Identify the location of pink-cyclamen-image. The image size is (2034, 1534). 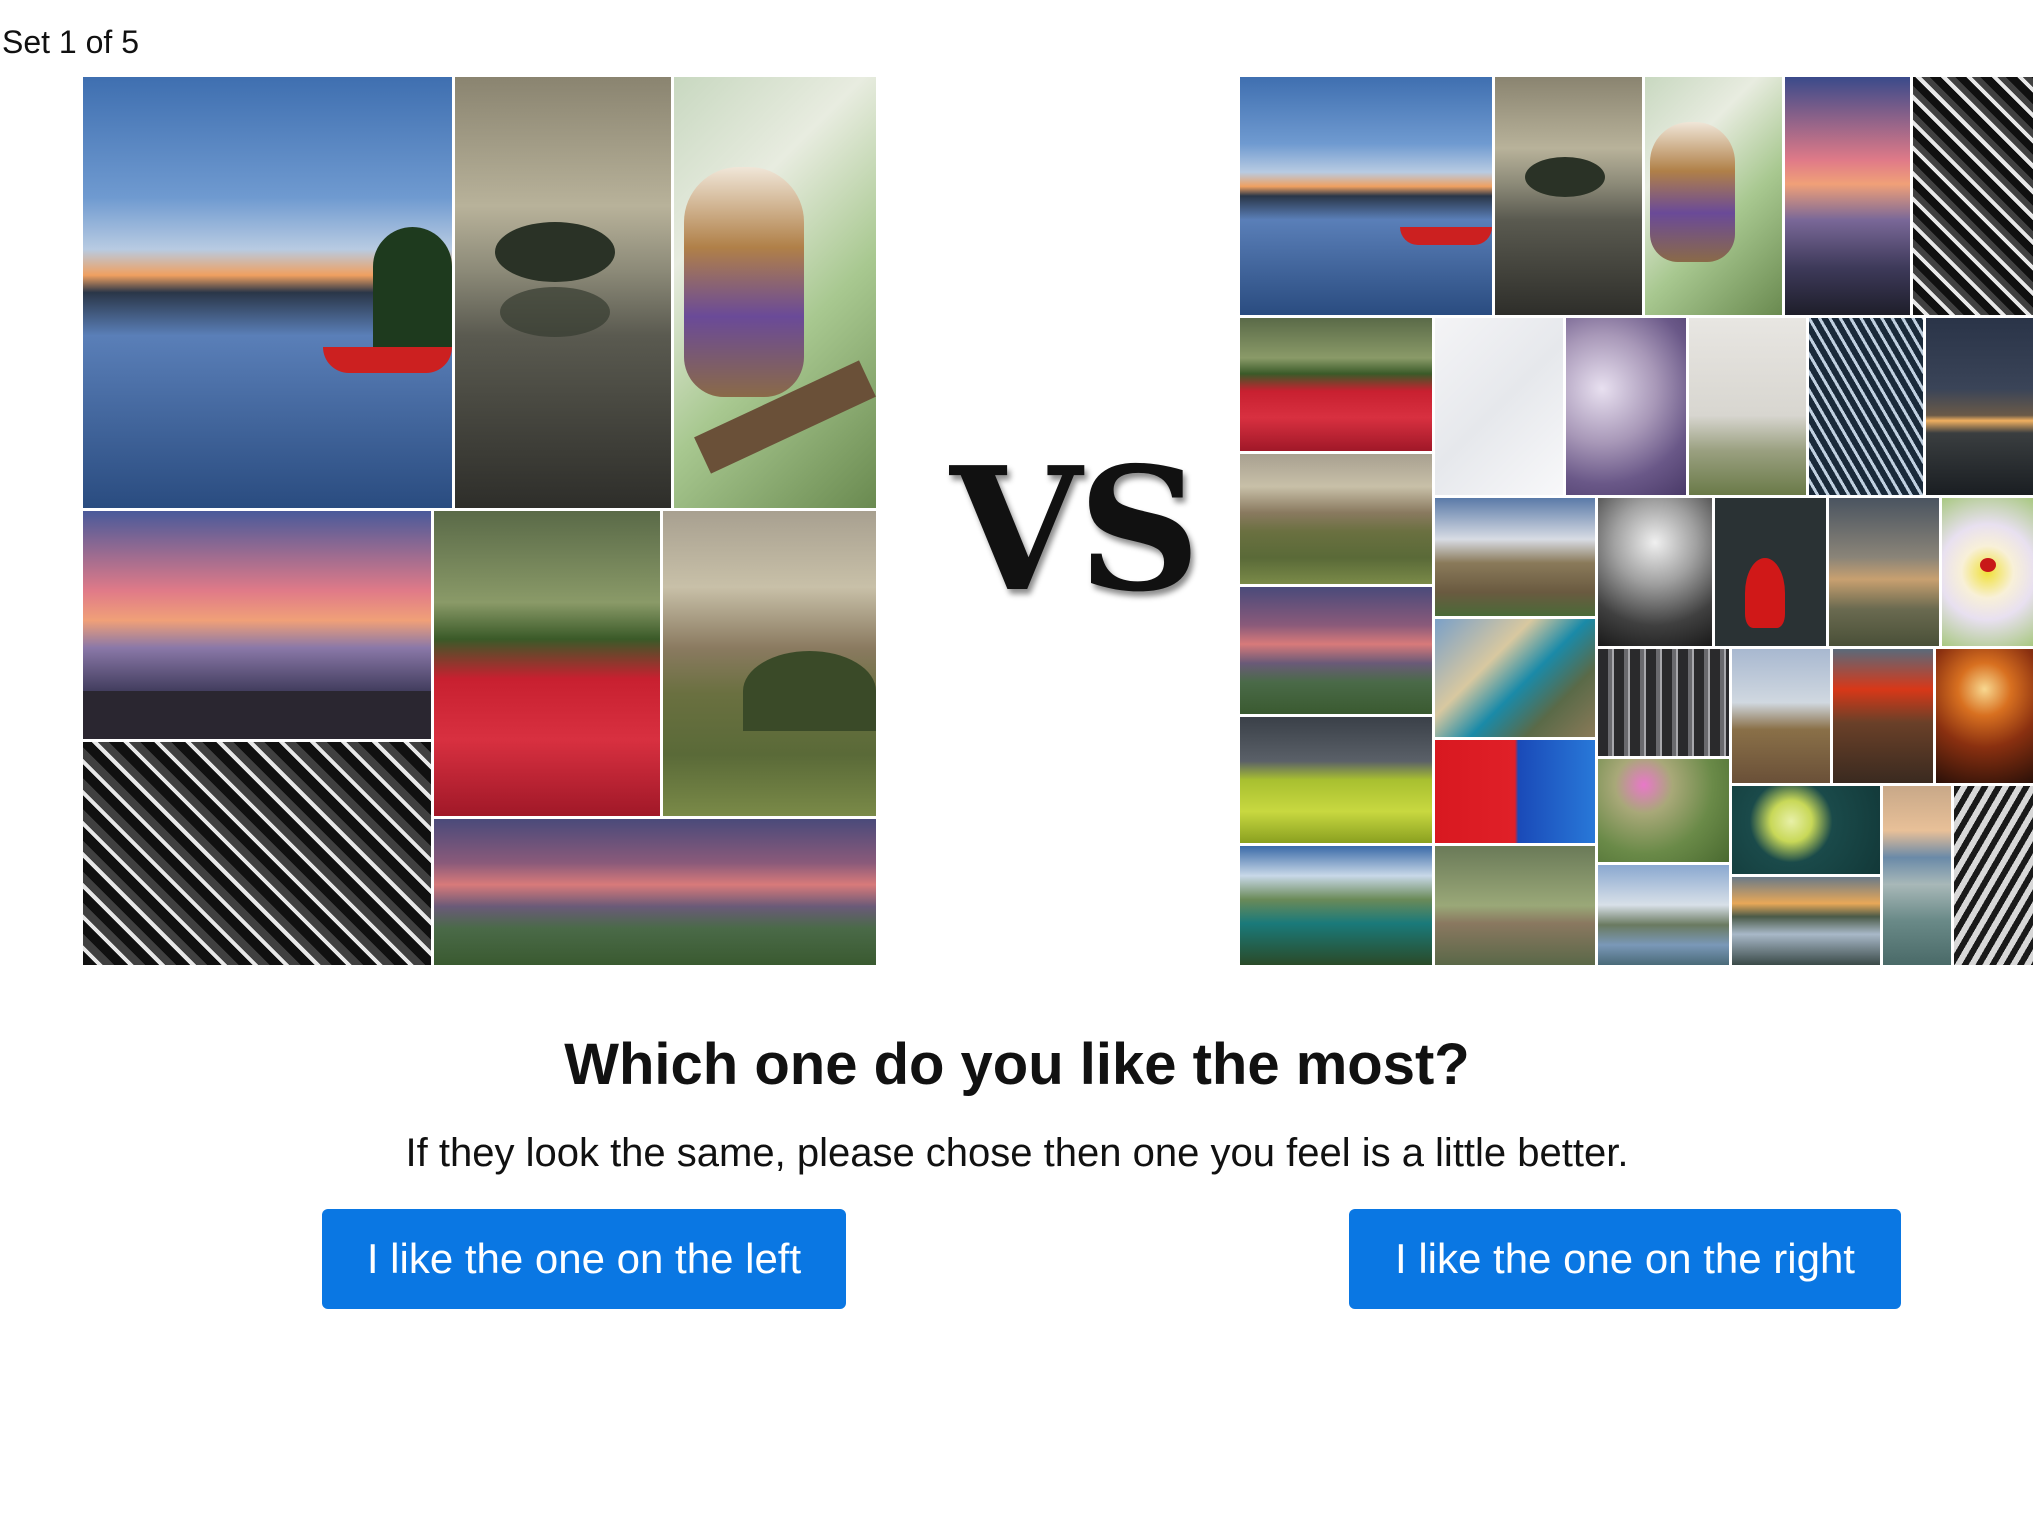
(1663, 810).